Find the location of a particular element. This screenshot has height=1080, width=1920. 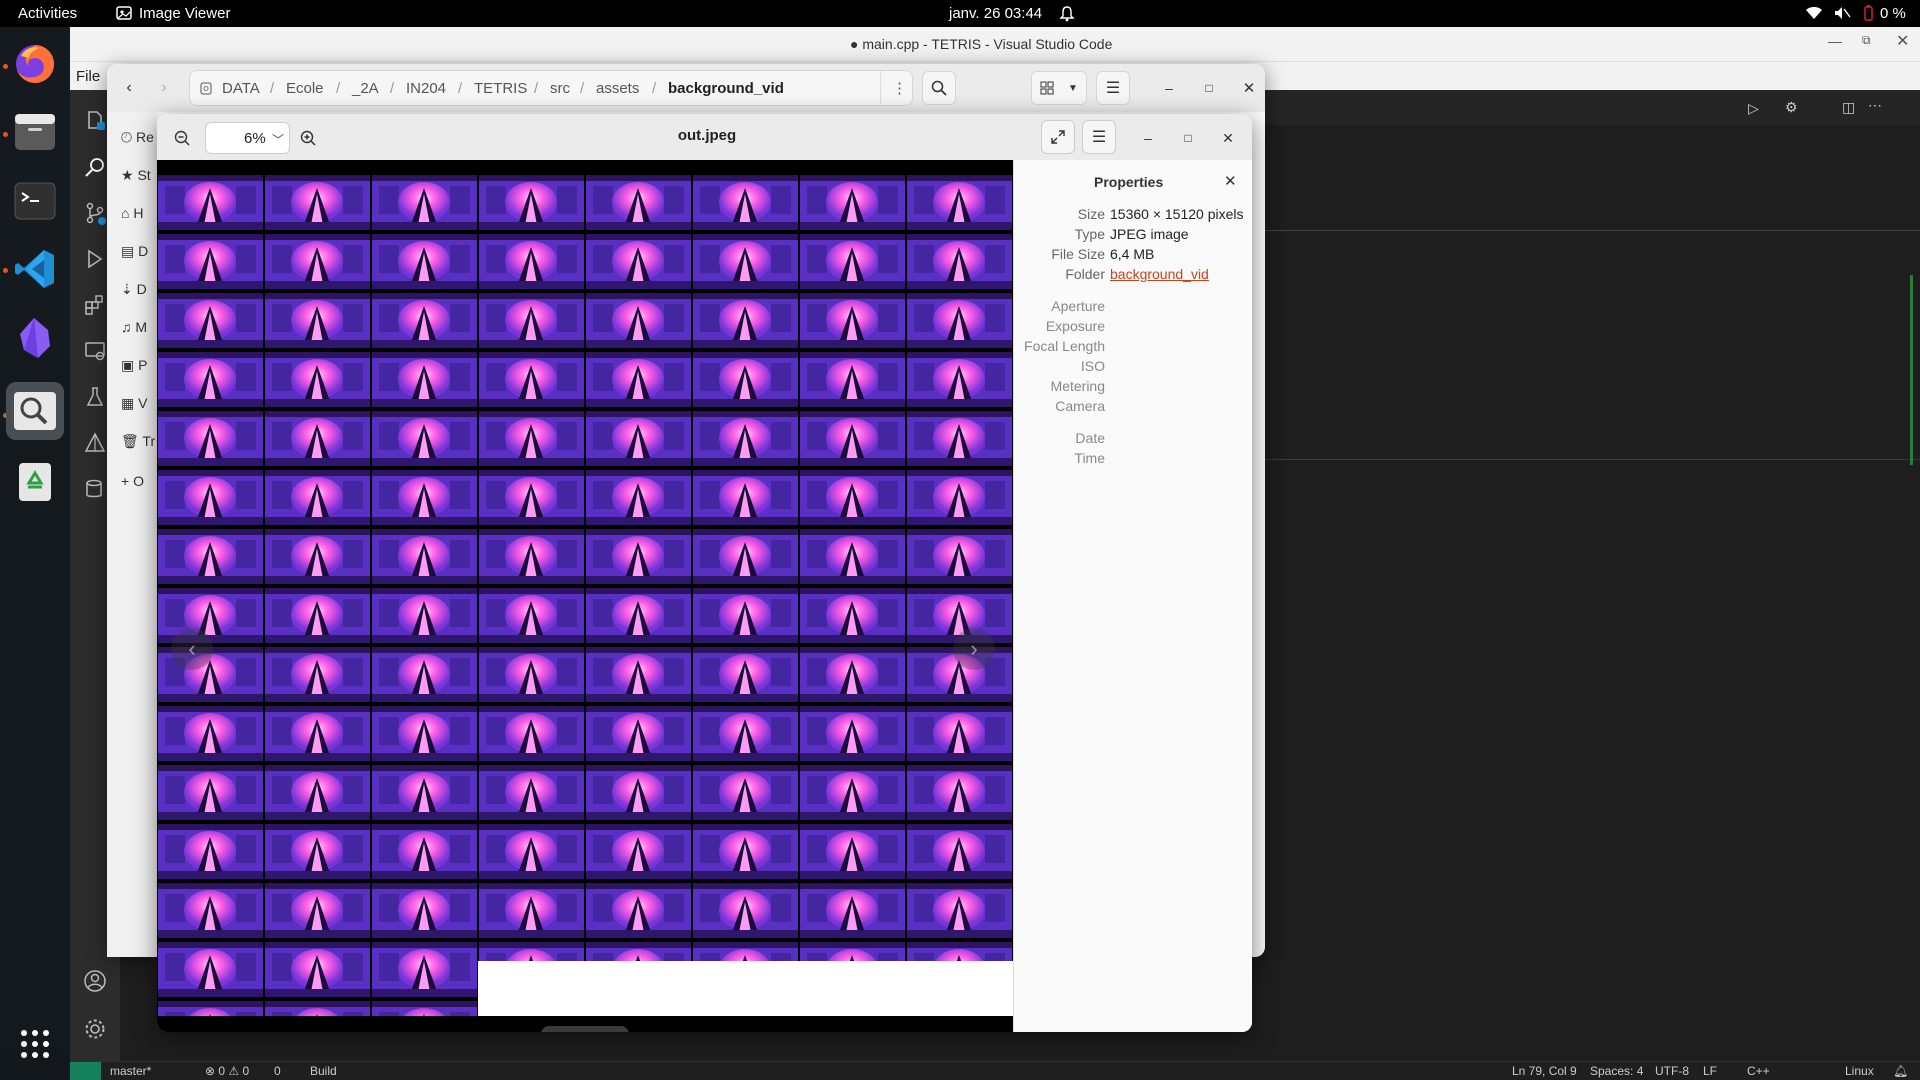

sidebar-item-videos: ▦ V is located at coordinates (134, 403).